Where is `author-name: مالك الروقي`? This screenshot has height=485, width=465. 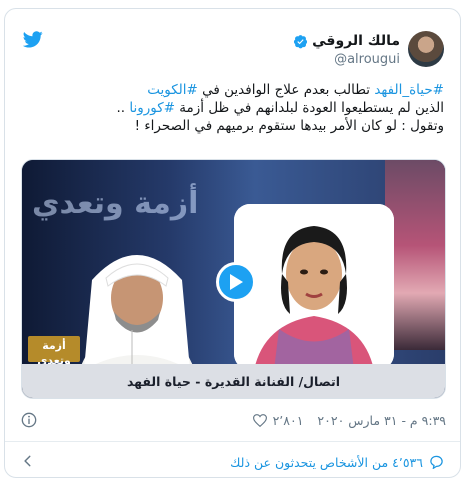 author-name: مالك الروقي is located at coordinates (356, 41).